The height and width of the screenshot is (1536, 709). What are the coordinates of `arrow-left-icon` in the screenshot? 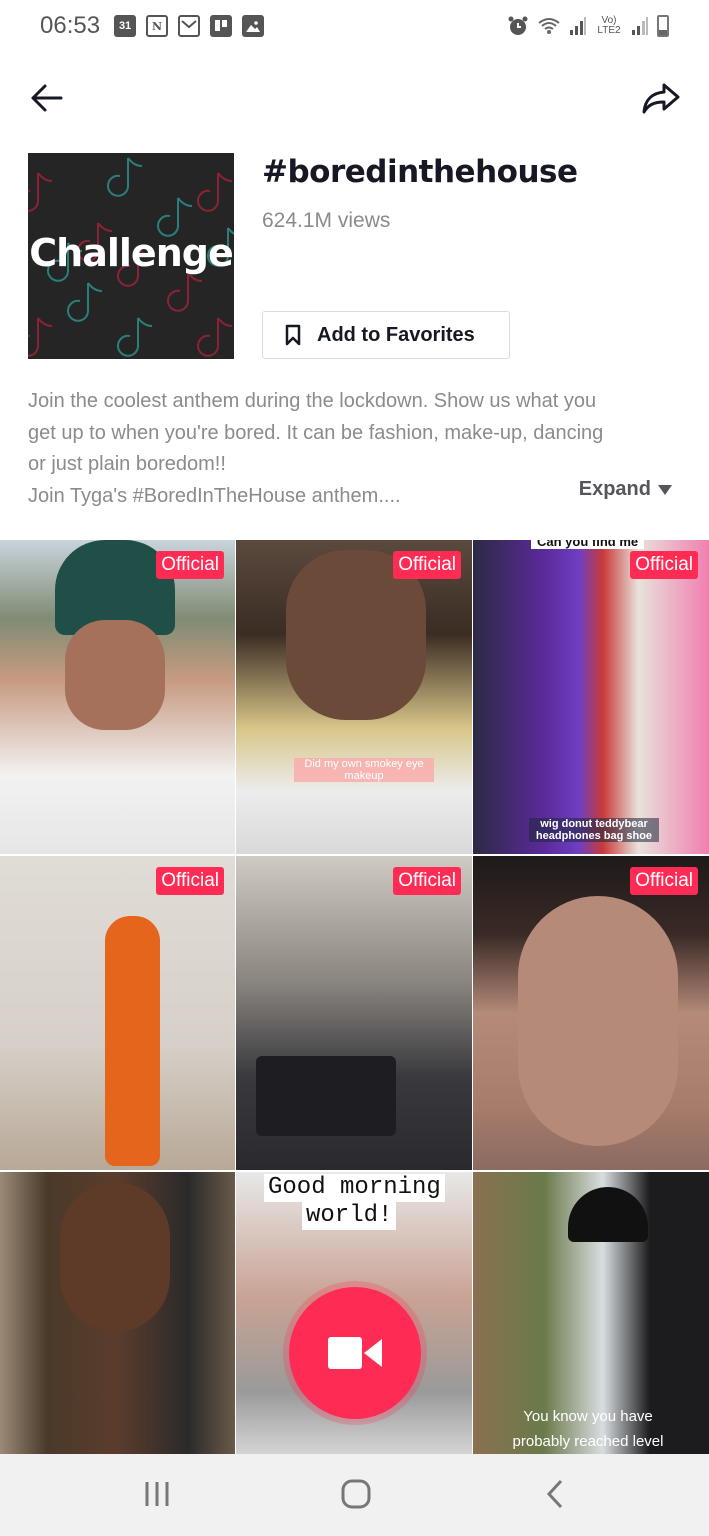 It's located at (47, 98).